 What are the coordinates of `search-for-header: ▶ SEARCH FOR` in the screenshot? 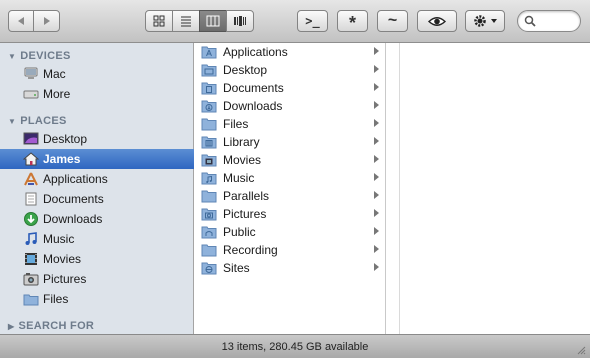 It's located at (51, 326).